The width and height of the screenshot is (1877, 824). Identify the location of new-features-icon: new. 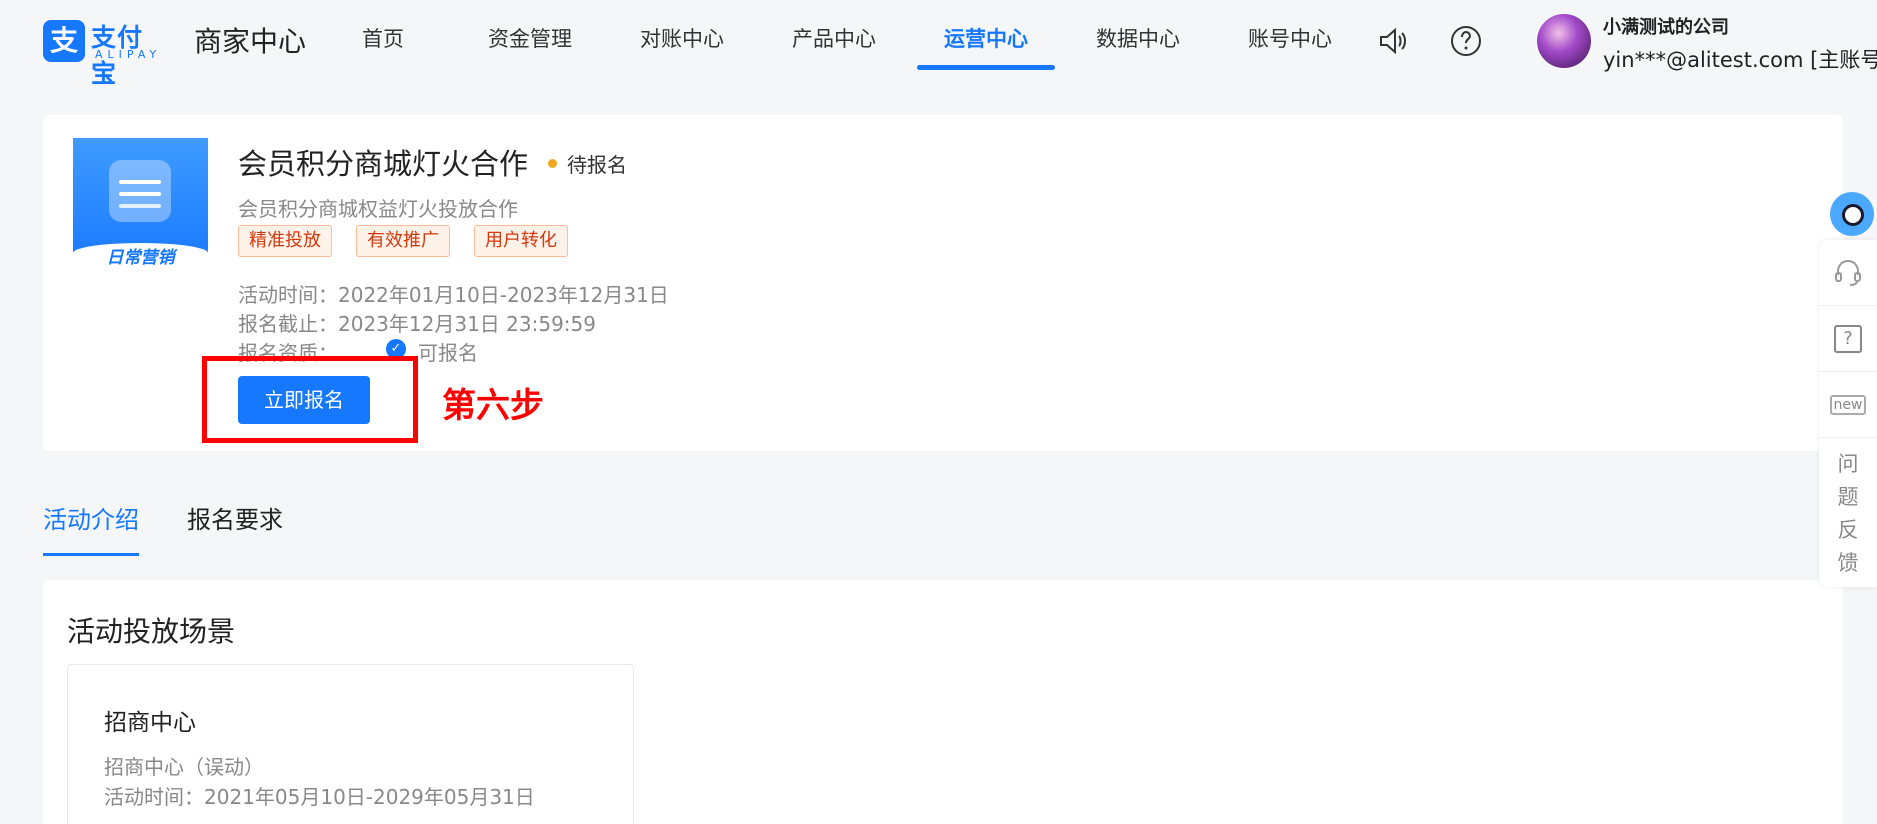
(1848, 405).